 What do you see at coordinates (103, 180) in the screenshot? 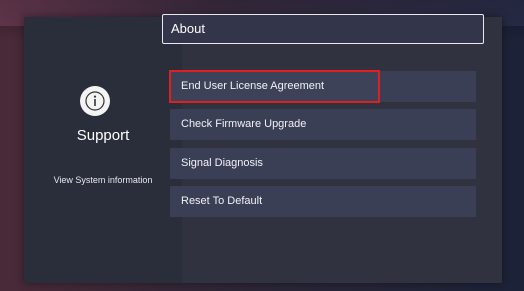
I see `view-system-info-label: View System information` at bounding box center [103, 180].